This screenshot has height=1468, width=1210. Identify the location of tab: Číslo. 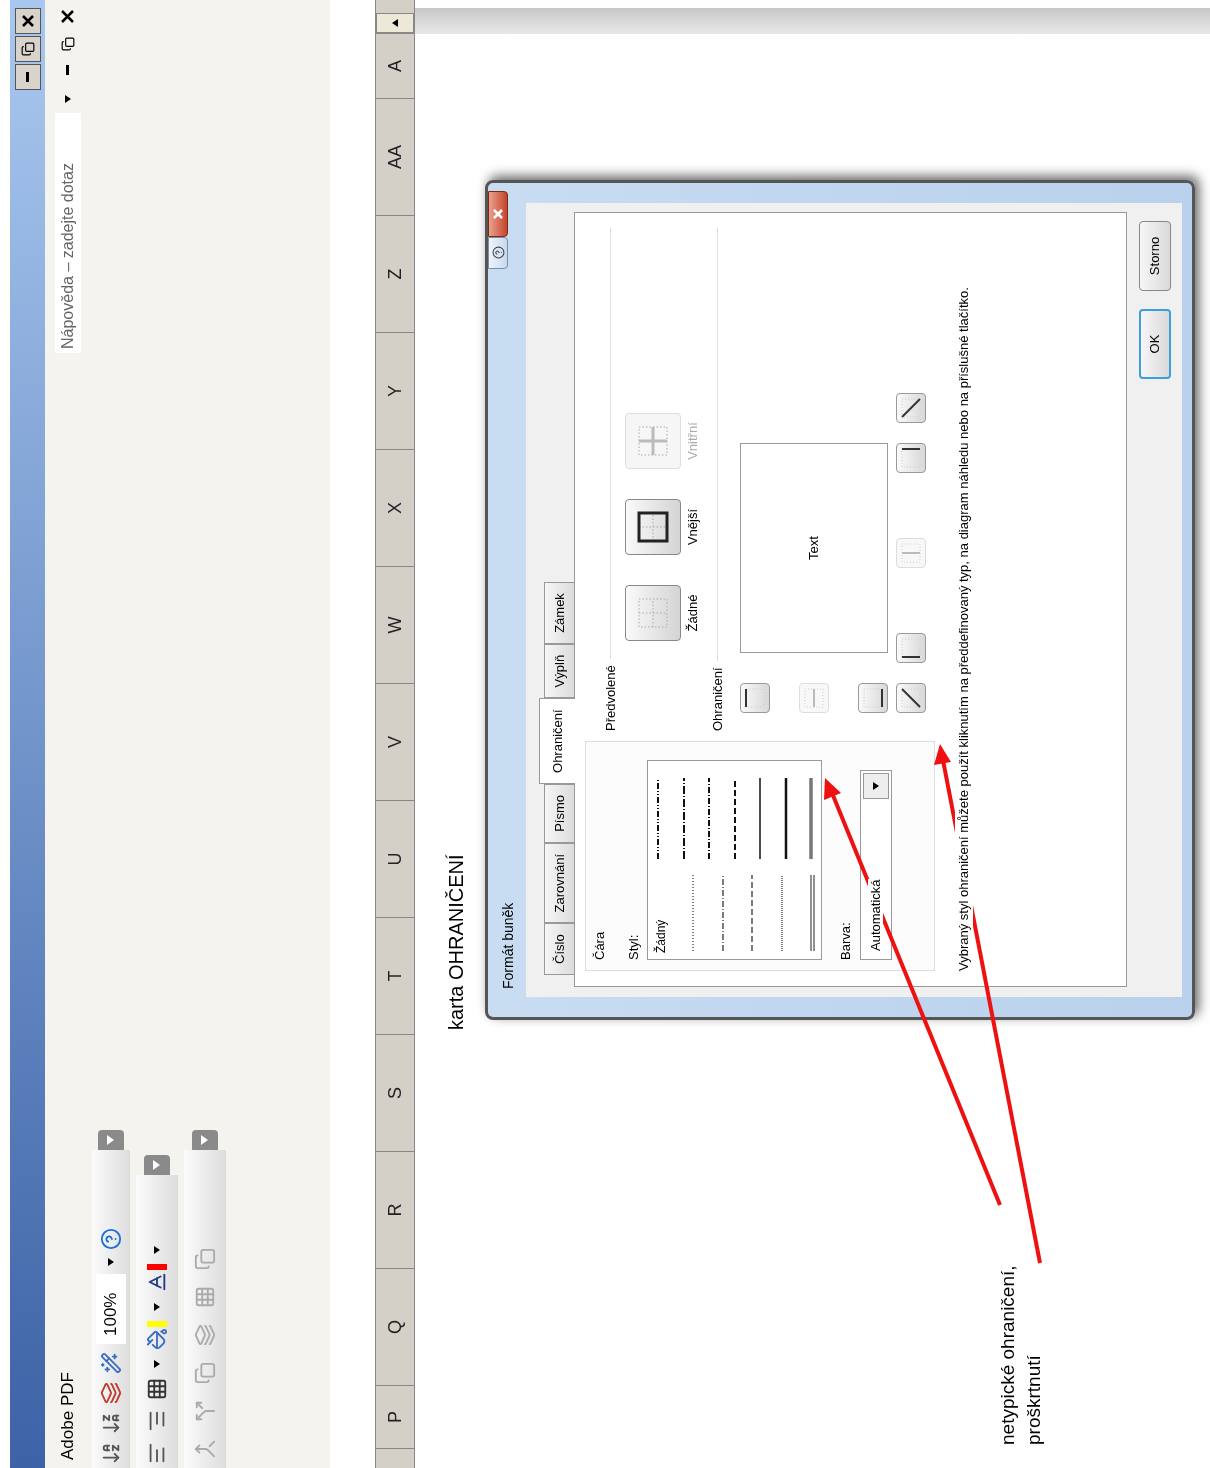
(559, 949).